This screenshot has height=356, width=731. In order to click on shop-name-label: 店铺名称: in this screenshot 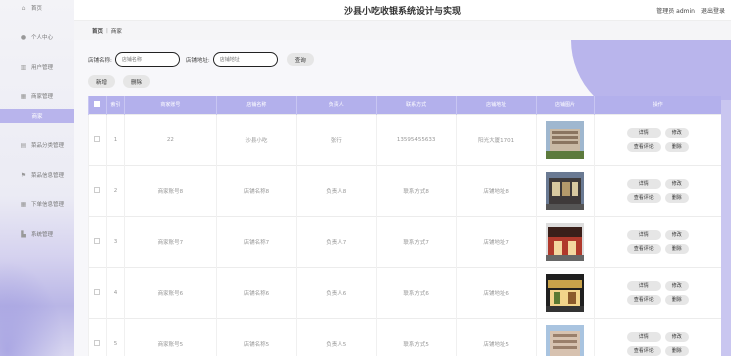, I will do `click(100, 60)`.